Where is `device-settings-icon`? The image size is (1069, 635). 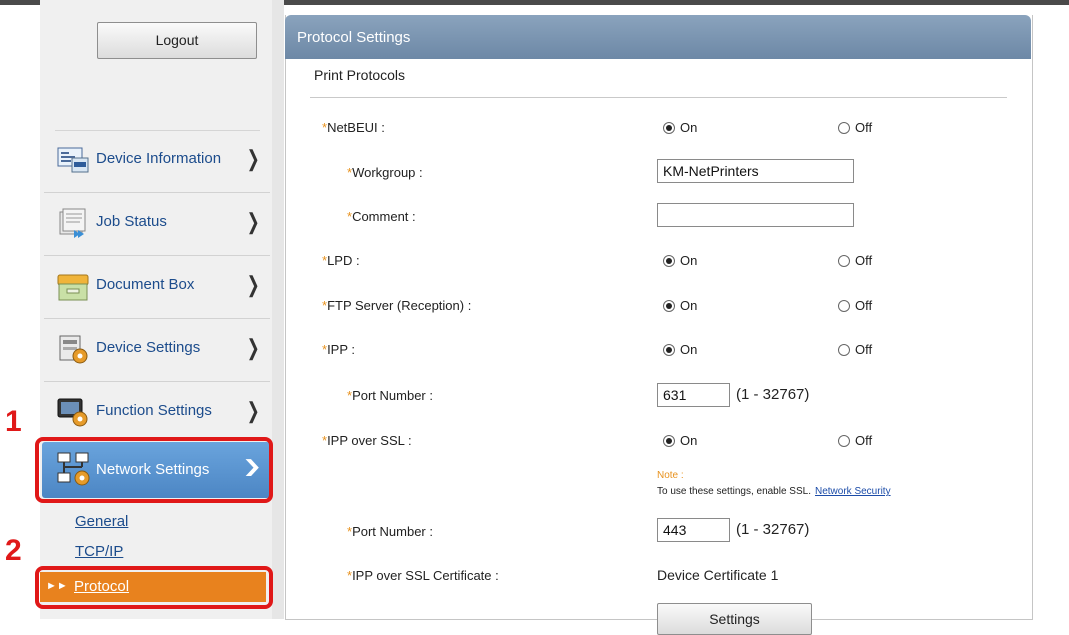
device-settings-icon is located at coordinates (73, 349).